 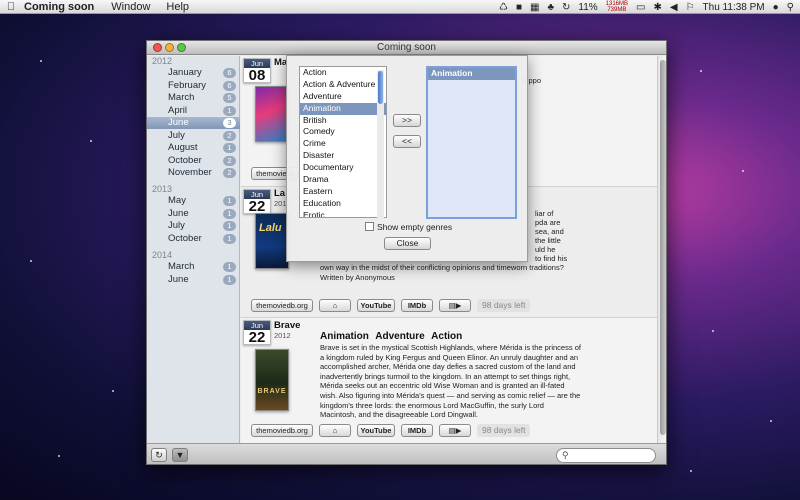 I want to click on search-input: ⚲, so click(x=606, y=455).